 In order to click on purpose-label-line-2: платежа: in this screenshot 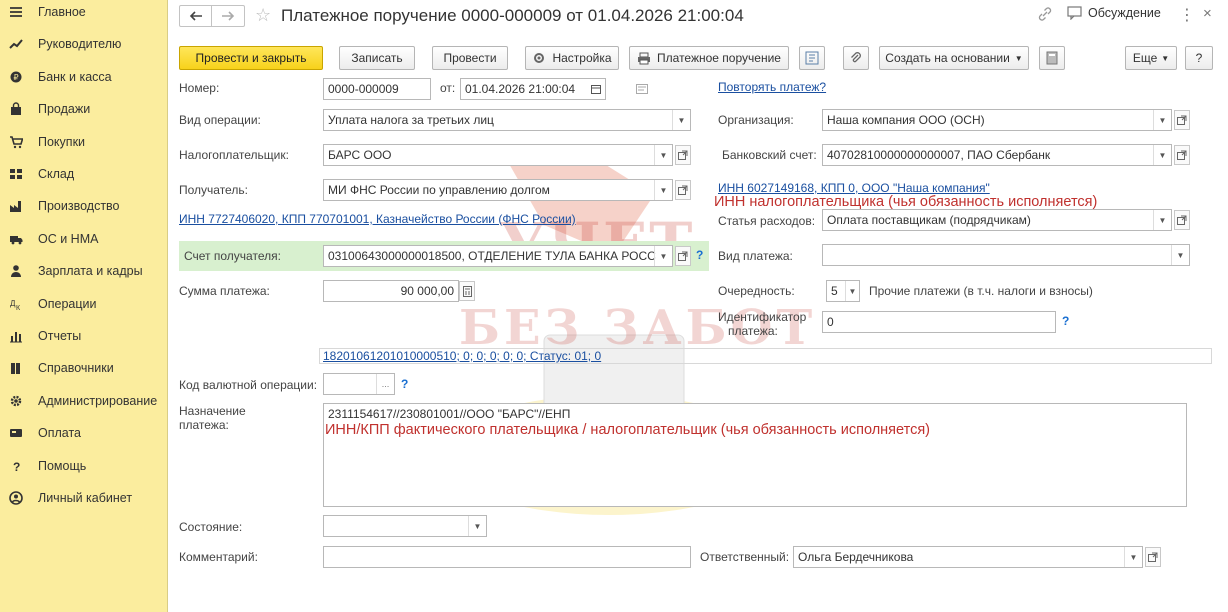, I will do `click(204, 425)`.